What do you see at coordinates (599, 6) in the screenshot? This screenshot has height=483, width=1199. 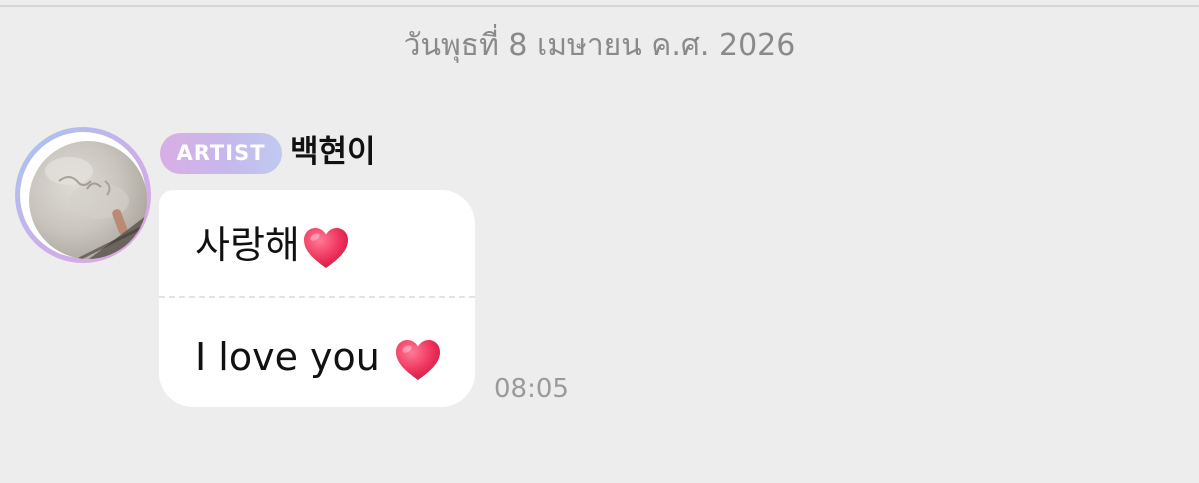 I see `top-divider` at bounding box center [599, 6].